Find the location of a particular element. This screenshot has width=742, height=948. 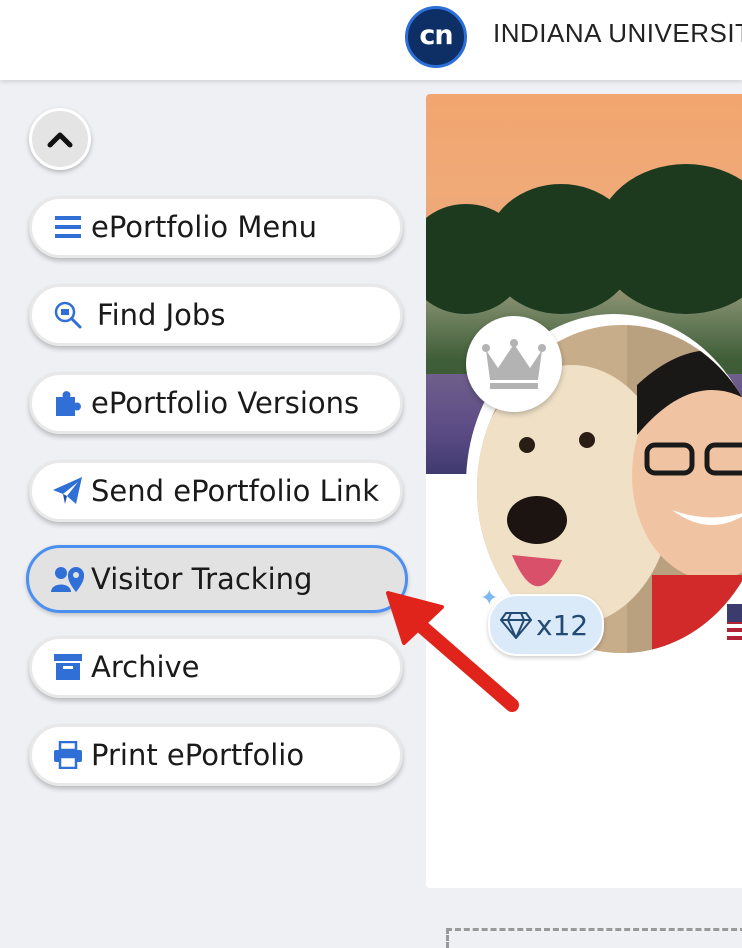

archive-icon is located at coordinates (68, 667).